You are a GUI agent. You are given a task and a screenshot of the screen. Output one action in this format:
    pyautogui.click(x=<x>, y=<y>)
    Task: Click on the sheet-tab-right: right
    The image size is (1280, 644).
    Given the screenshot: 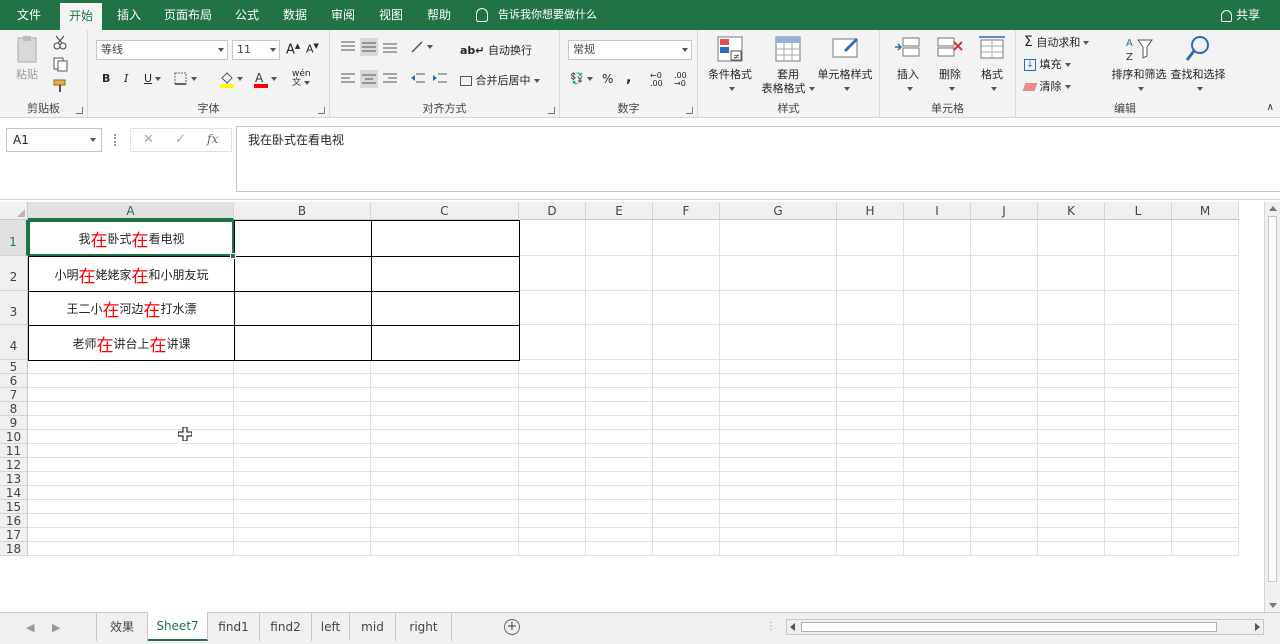 What is the action you would take?
    pyautogui.click(x=424, y=627)
    